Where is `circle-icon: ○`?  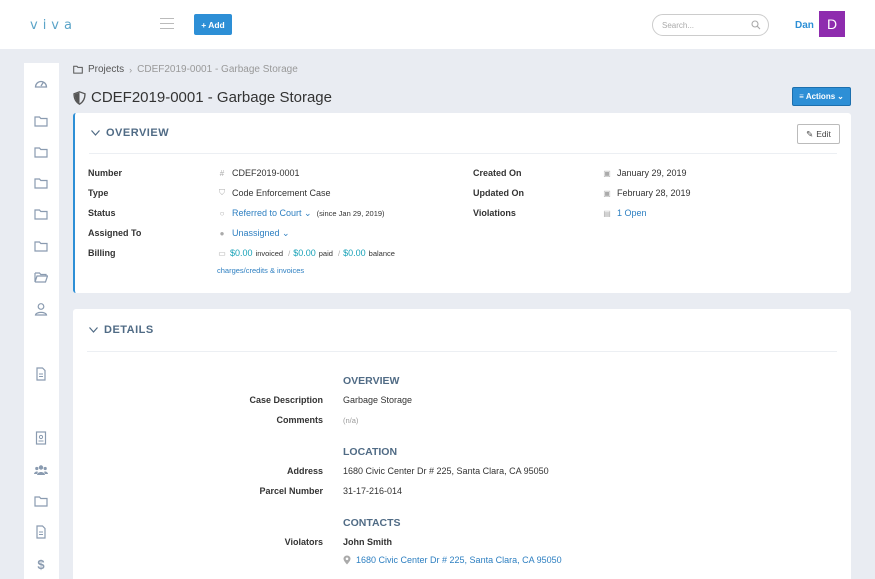
circle-icon: ○ is located at coordinates (222, 213).